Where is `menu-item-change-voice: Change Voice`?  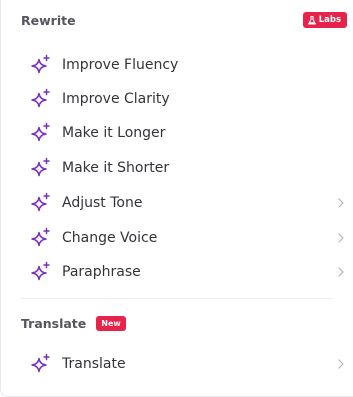 menu-item-change-voice: Change Voice is located at coordinates (178, 238).